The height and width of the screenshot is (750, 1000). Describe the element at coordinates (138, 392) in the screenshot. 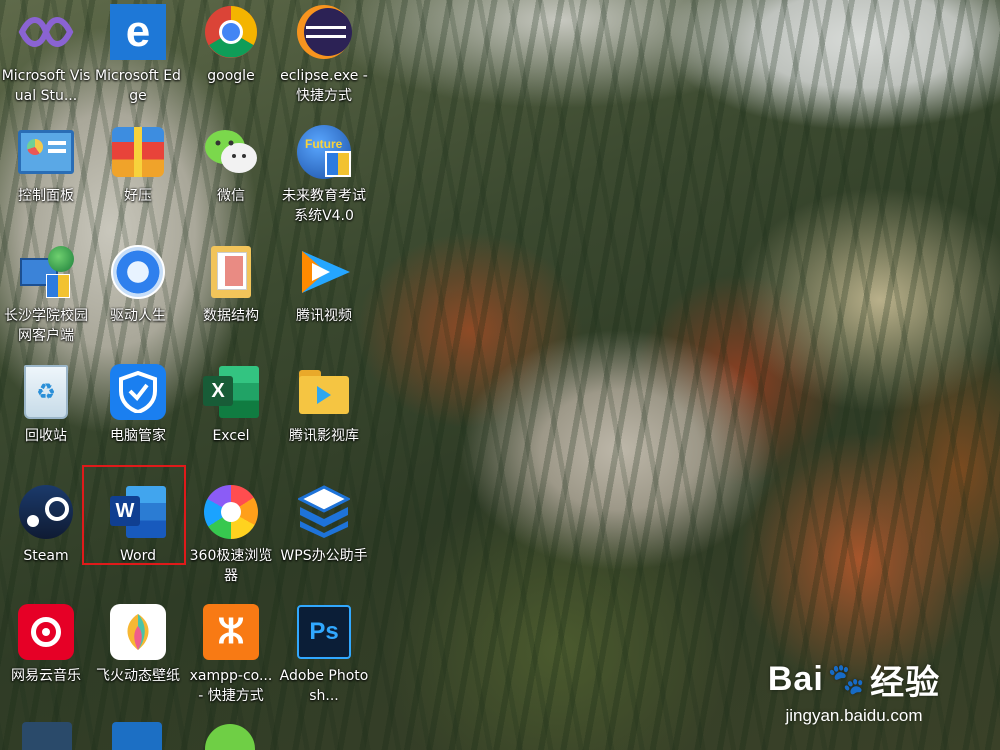

I see `pc-manager-shield-icon` at that location.